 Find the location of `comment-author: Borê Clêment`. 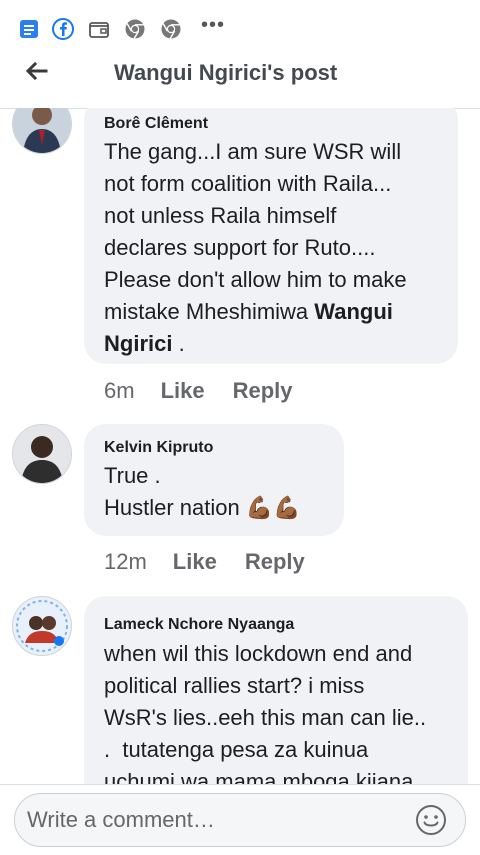

comment-author: Borê Clêment is located at coordinates (156, 124).